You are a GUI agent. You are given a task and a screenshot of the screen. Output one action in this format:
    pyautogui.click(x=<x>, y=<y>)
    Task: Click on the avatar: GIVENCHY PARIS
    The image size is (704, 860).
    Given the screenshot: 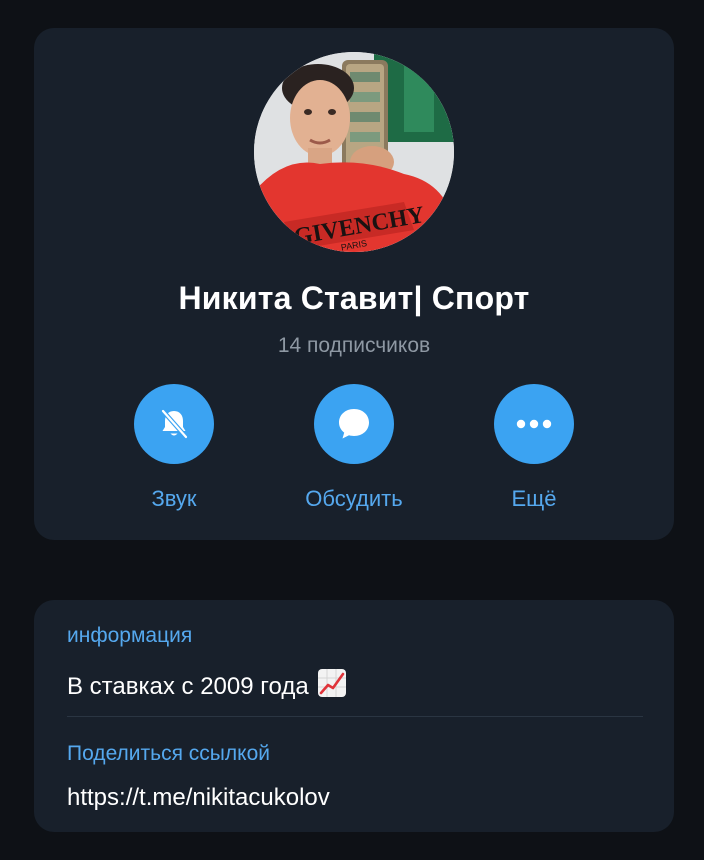 What is the action you would take?
    pyautogui.click(x=354, y=152)
    